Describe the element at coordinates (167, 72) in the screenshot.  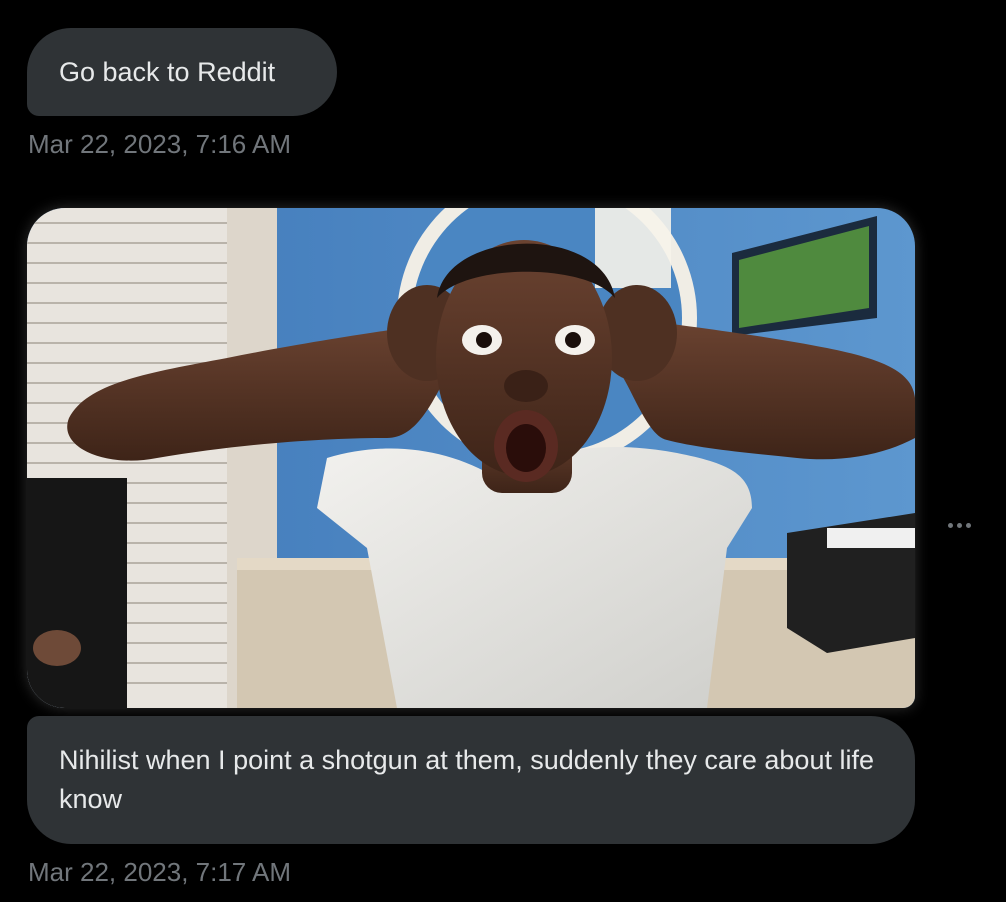
I see `message-text: Go back to Reddit` at that location.